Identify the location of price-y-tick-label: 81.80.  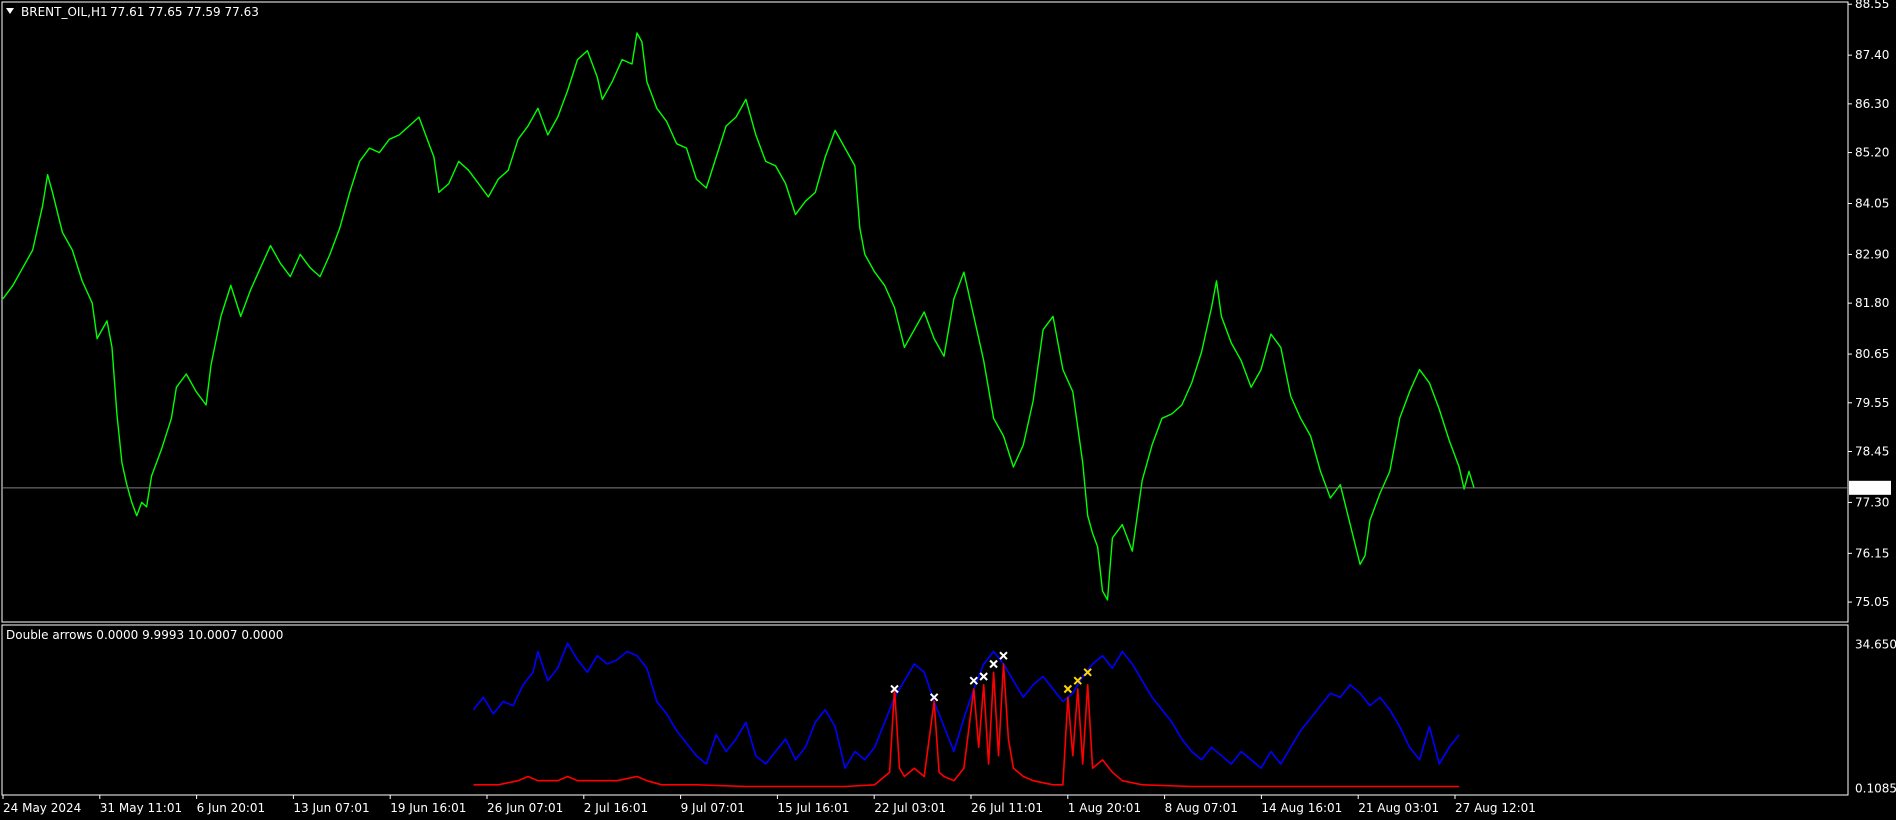
(1872, 303).